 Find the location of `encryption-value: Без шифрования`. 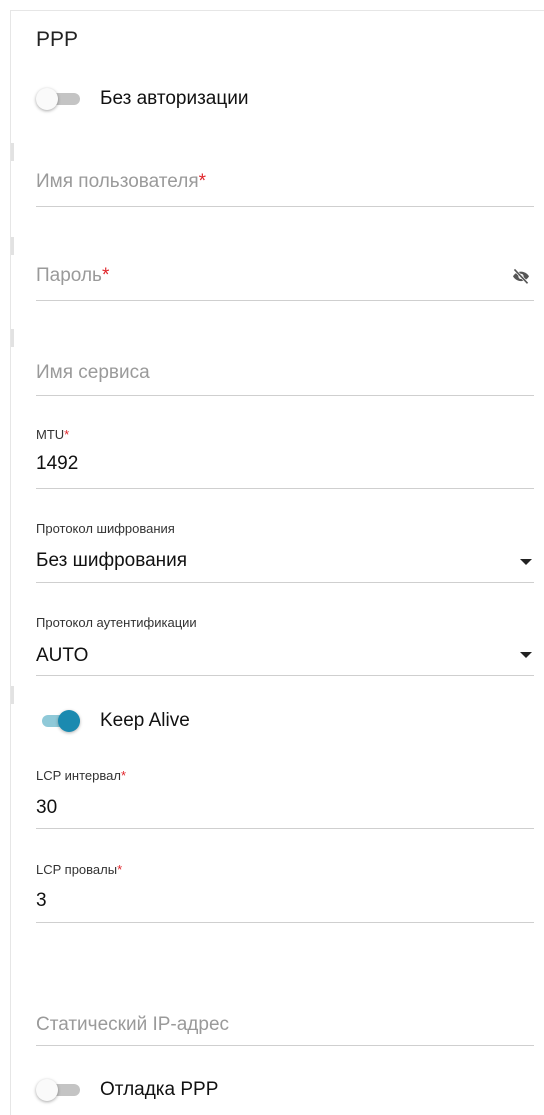

encryption-value: Без шифрования is located at coordinates (112, 560).